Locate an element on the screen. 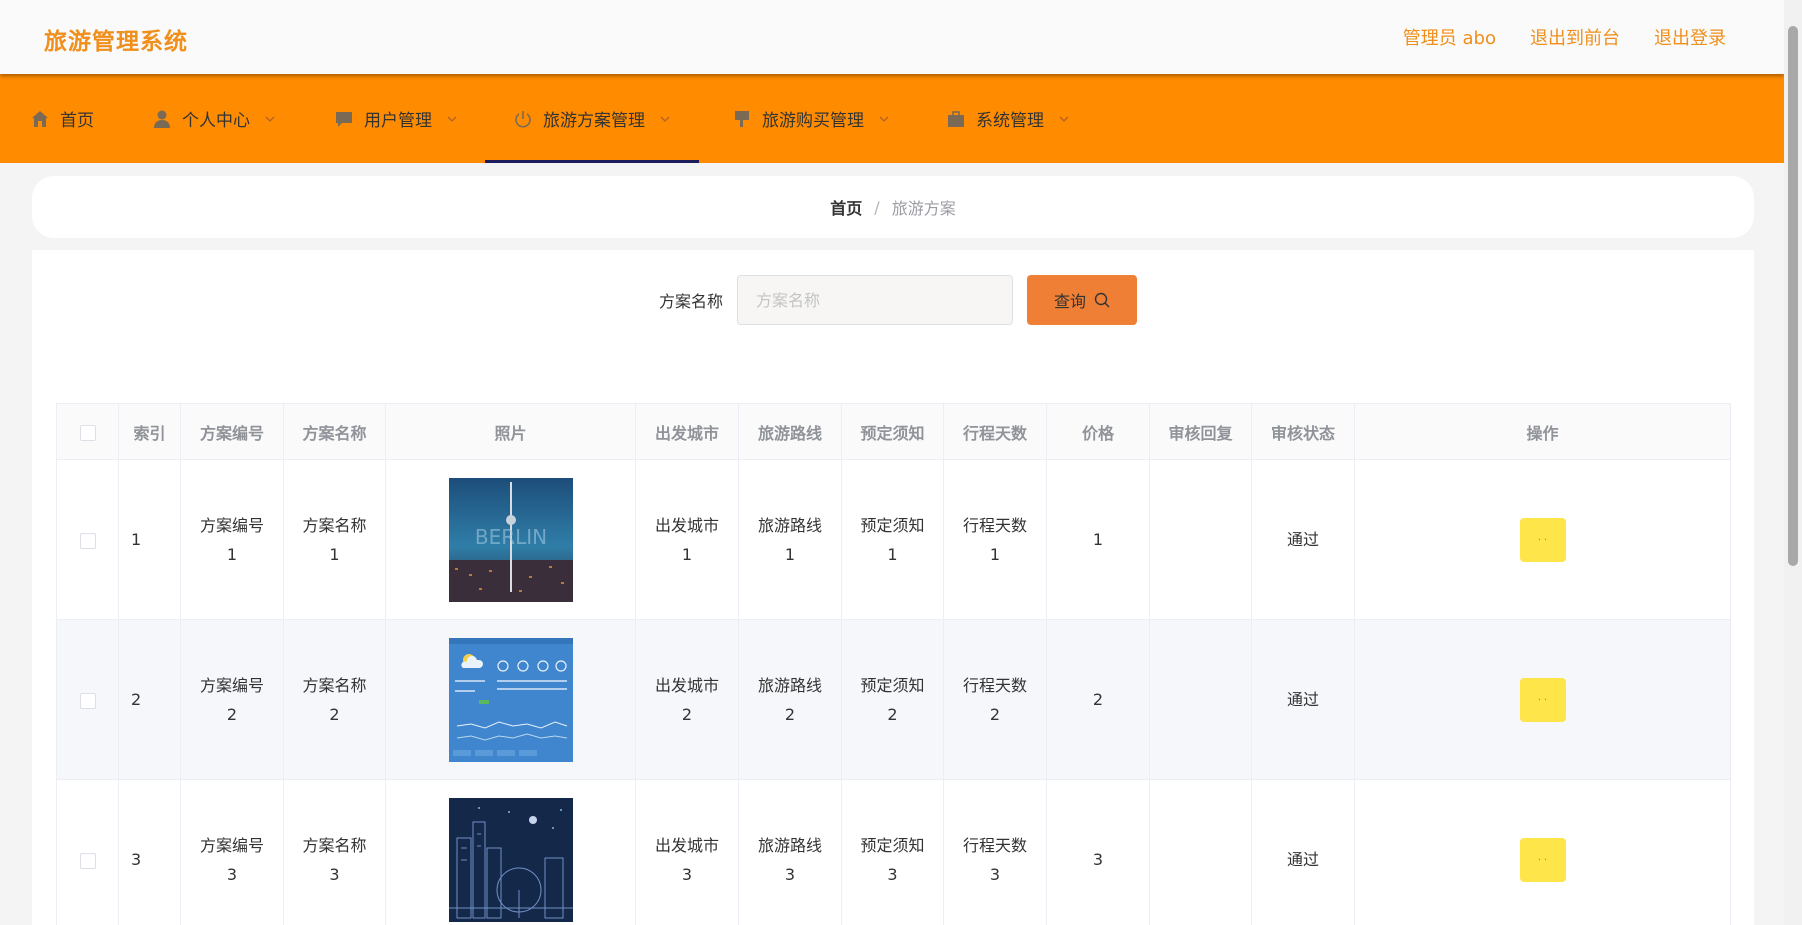  plan-no-value: 2 is located at coordinates (232, 714).